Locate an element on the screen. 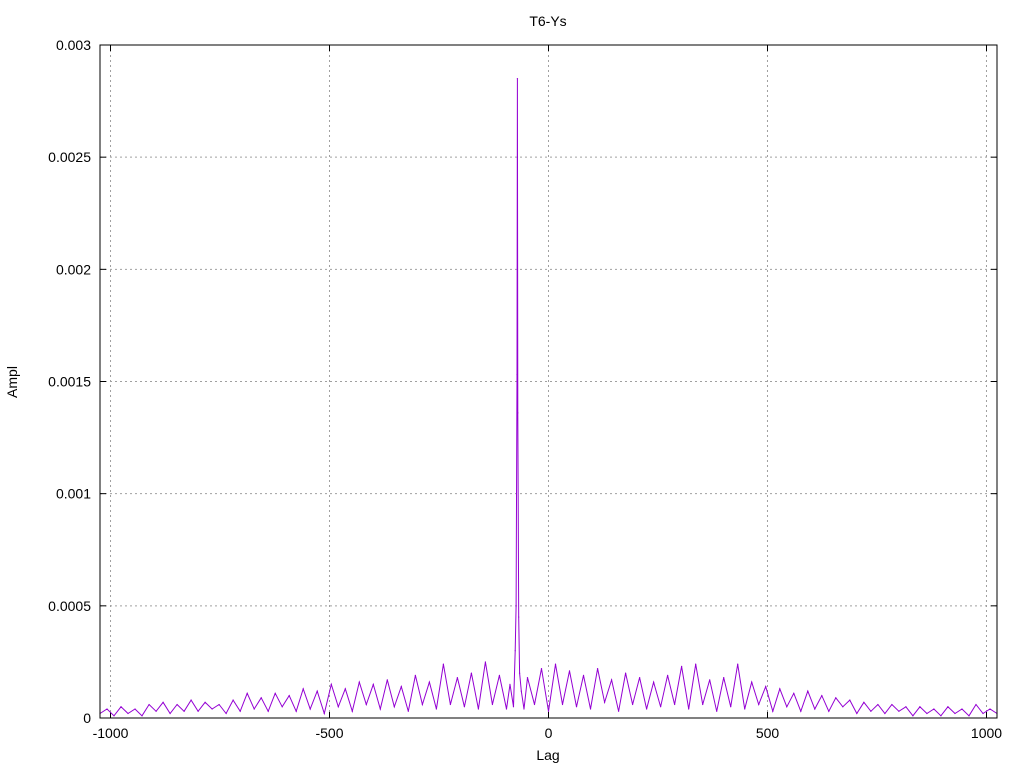 The width and height of the screenshot is (1024, 768). x-tick-label: -500 is located at coordinates (329, 733).